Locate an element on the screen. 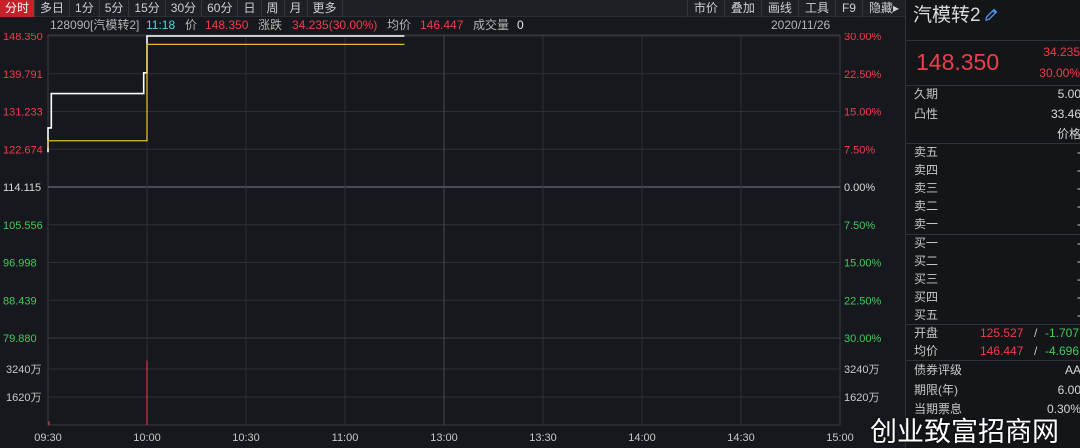  bid-row-1: 买一- is located at coordinates (993, 243).